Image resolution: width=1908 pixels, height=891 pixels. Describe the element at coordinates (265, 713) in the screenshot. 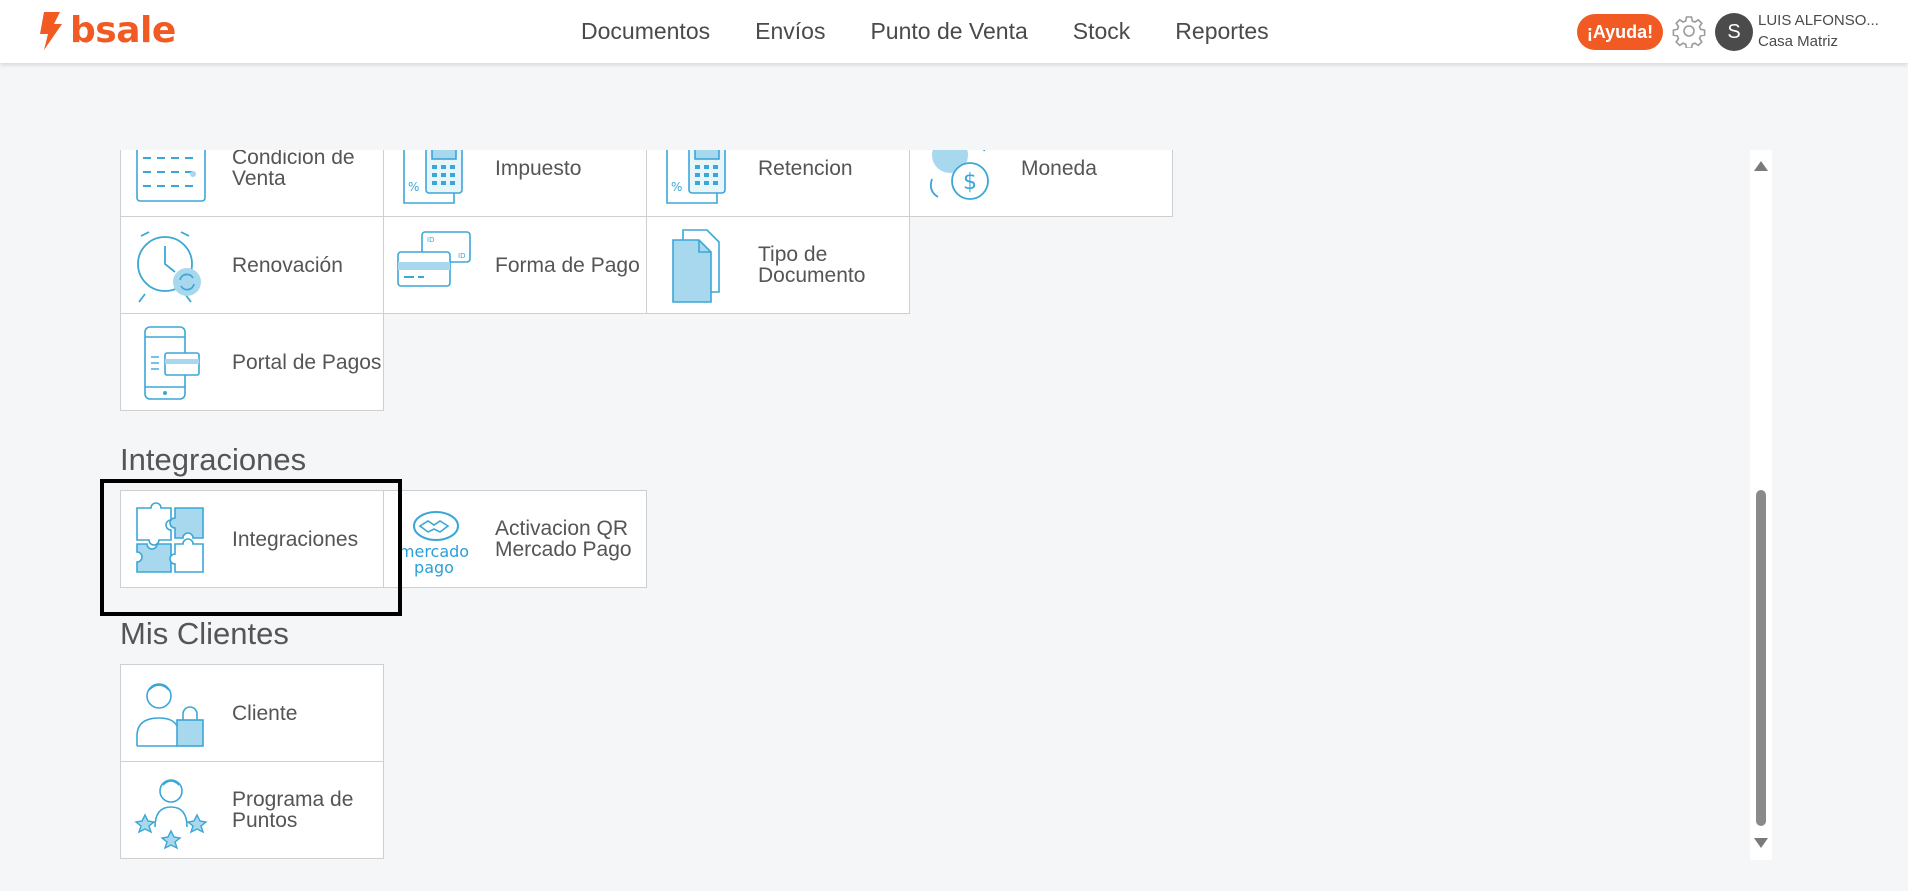

I see `tile-label: Cliente` at that location.